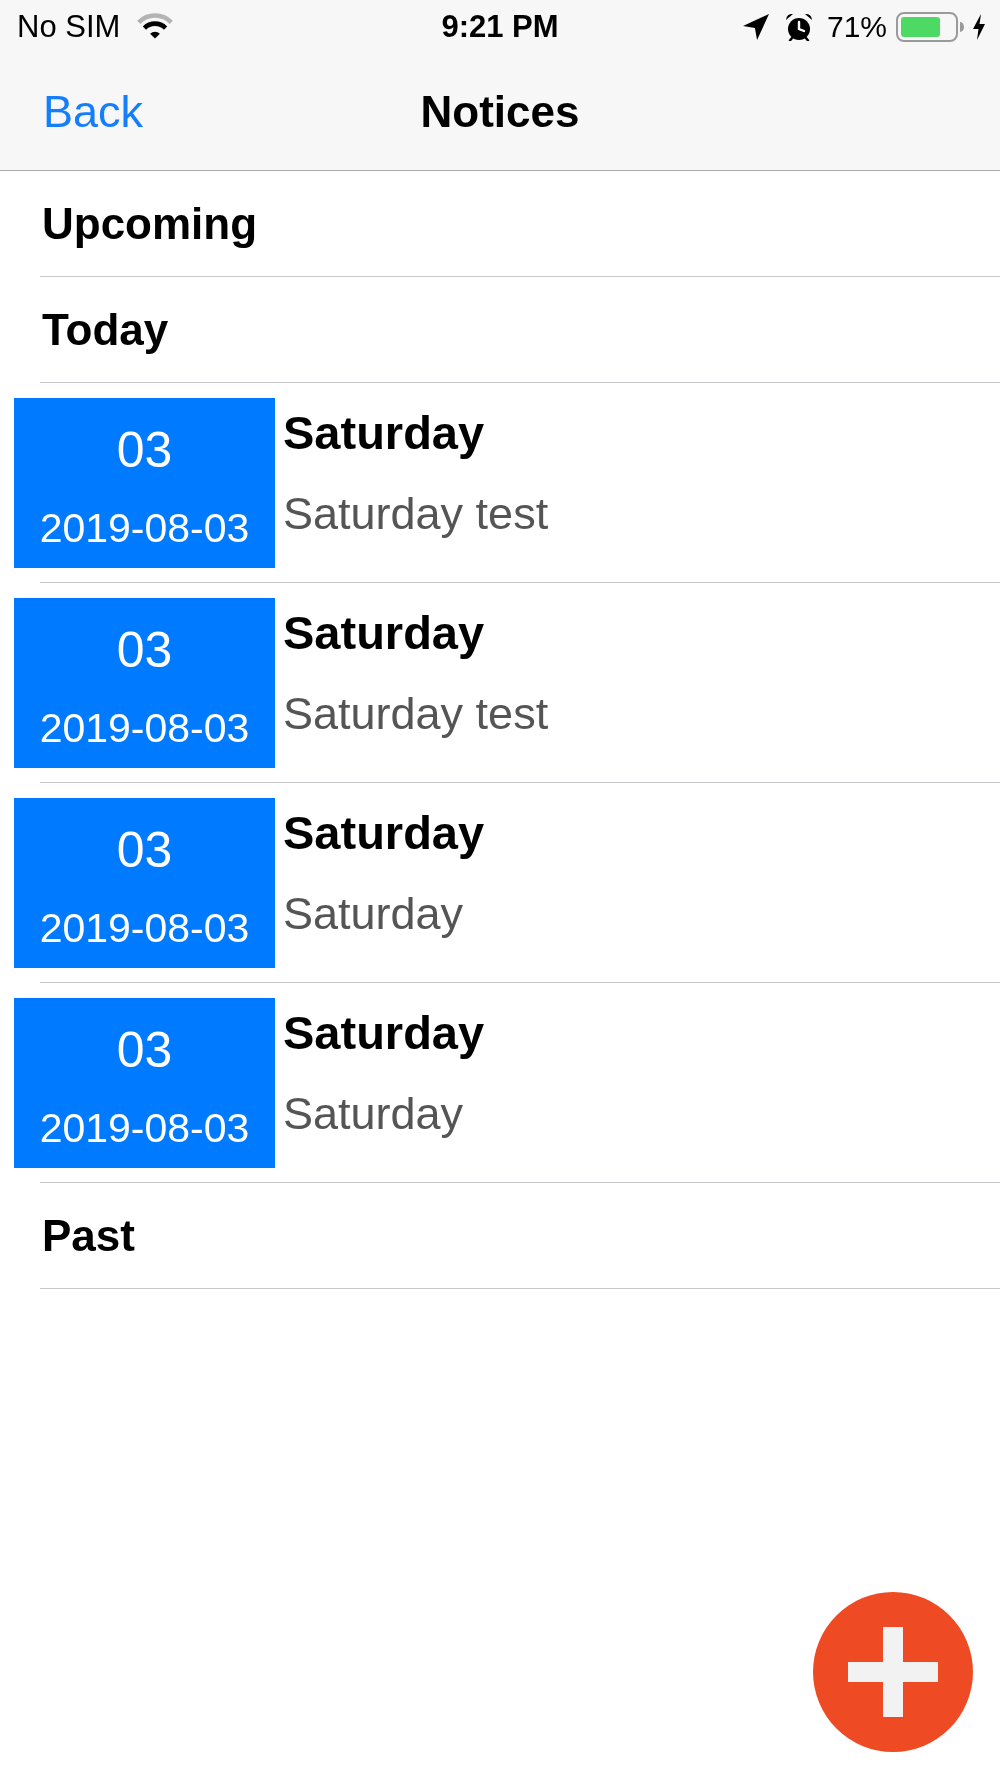  What do you see at coordinates (856, 26) in the screenshot?
I see `battery-percent: 71%` at bounding box center [856, 26].